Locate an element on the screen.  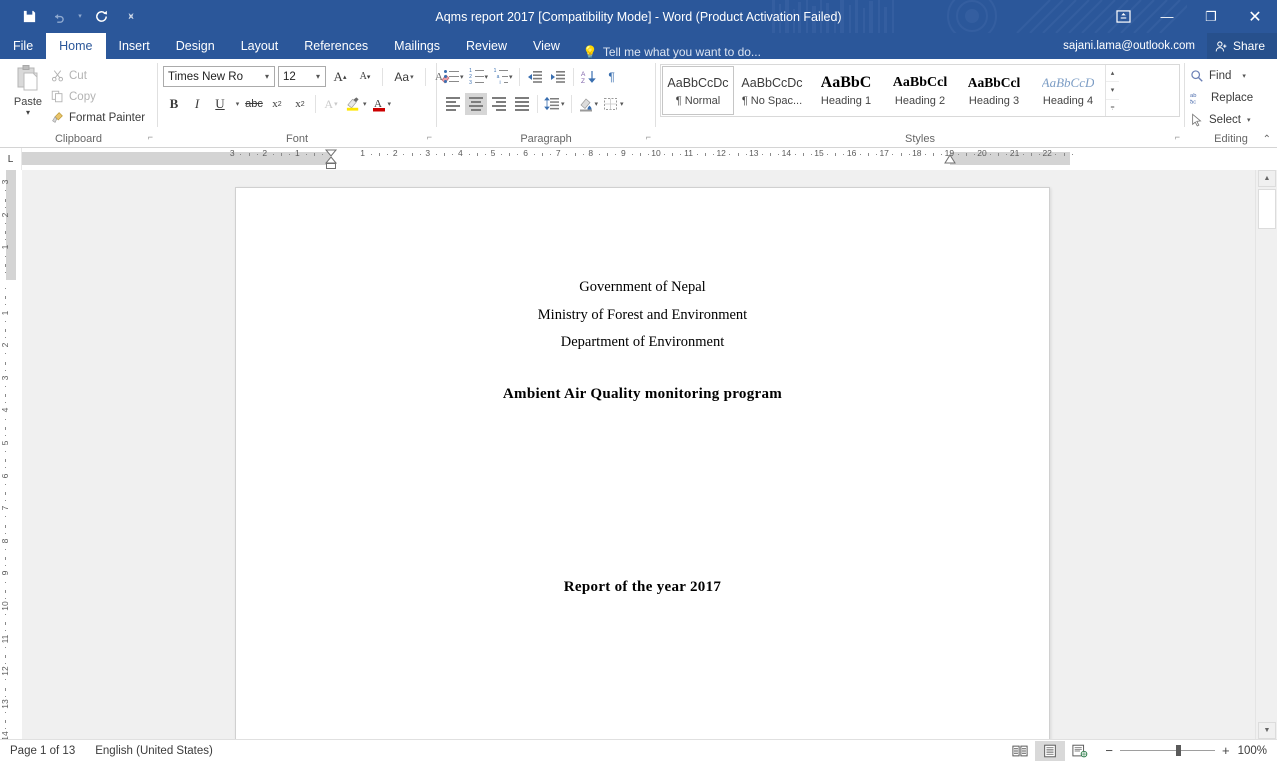
style-normal: AaBbCcDc ¶ Normal is located at coordinates (698, 90).